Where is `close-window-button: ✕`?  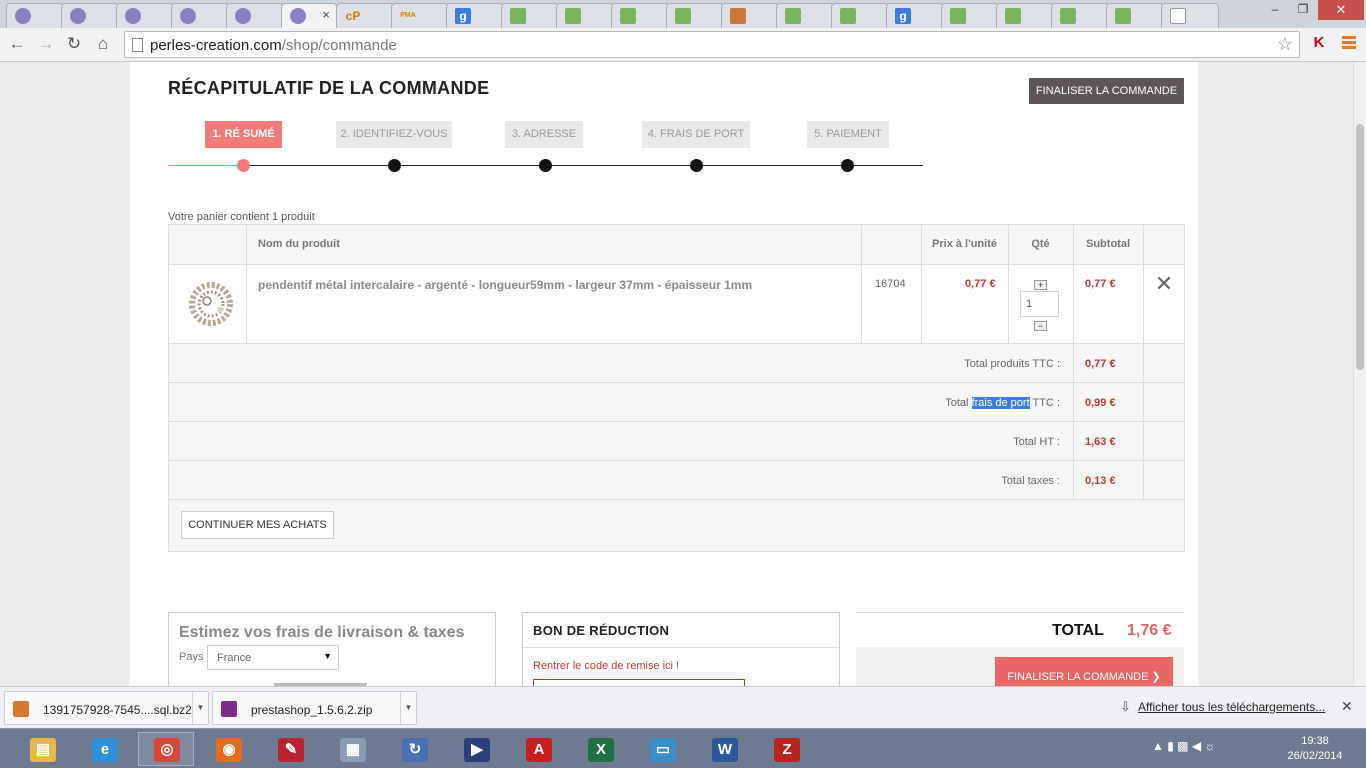 close-window-button: ✕ is located at coordinates (1341, 10).